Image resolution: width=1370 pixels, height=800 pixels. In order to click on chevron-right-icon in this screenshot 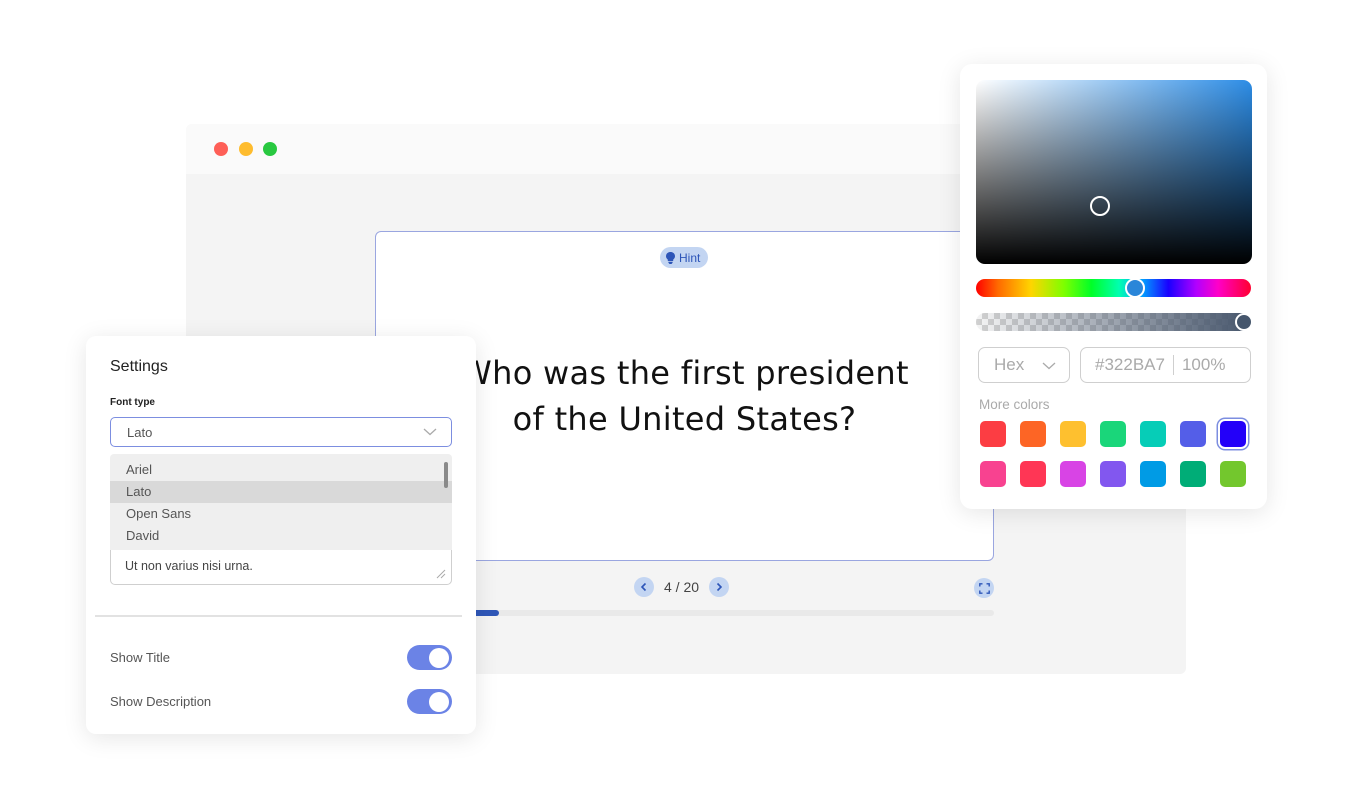, I will do `click(719, 587)`.